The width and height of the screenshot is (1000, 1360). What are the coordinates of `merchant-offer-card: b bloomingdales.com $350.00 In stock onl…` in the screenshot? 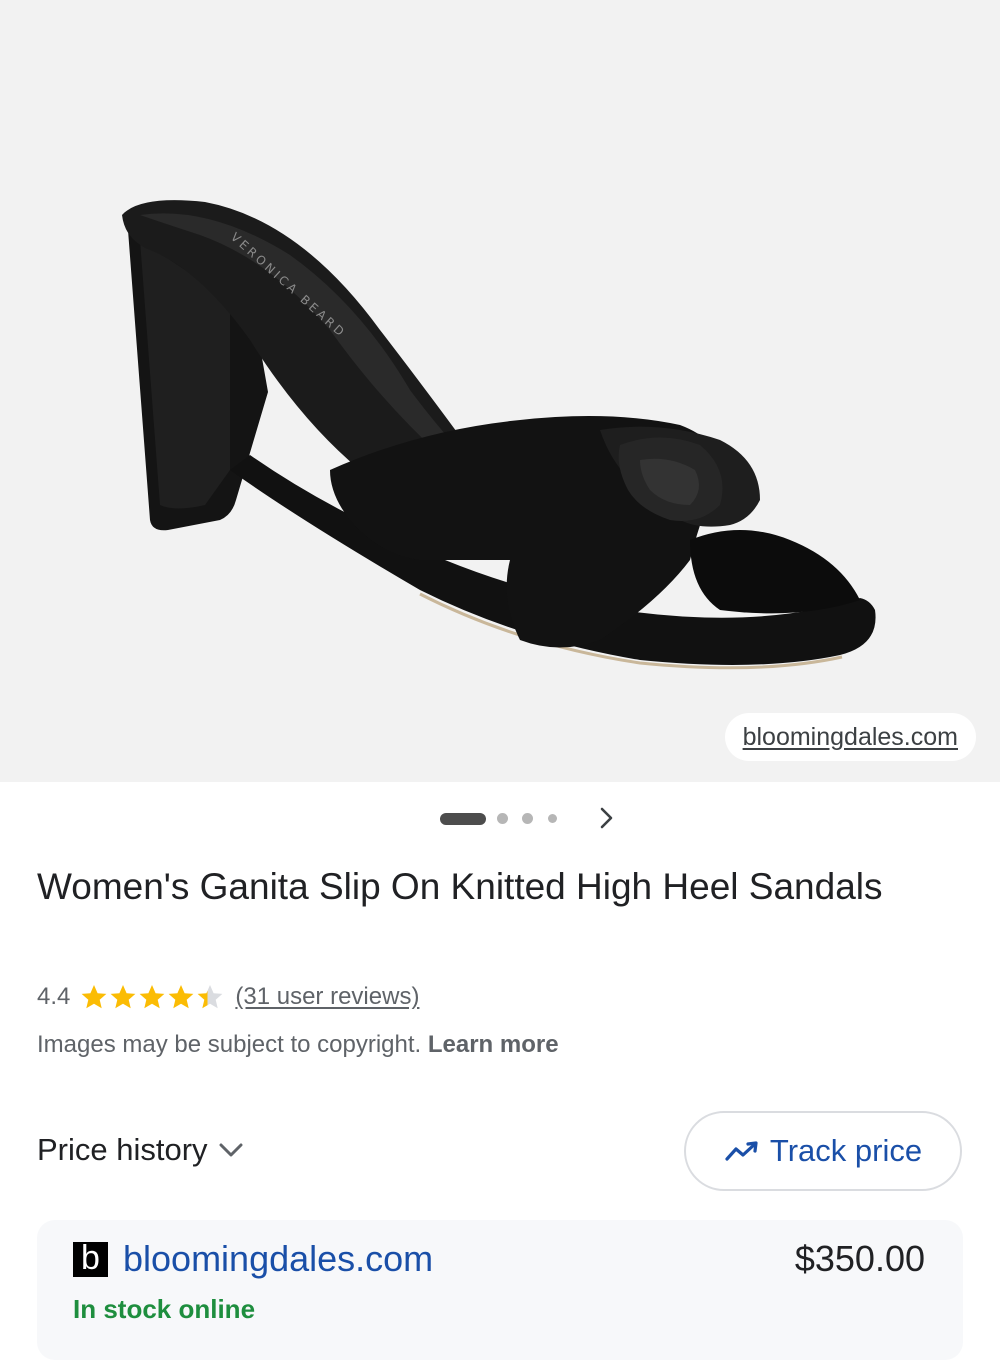 It's located at (500, 1290).